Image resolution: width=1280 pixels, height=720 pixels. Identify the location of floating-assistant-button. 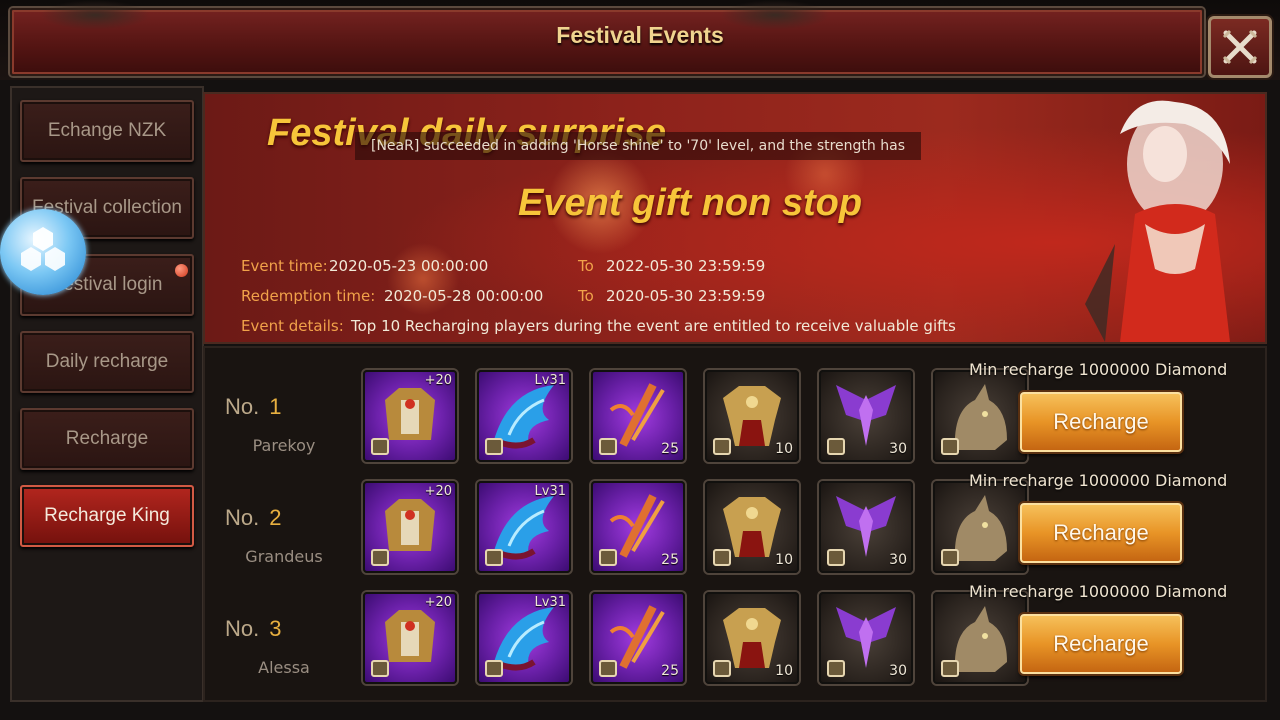
(43, 252).